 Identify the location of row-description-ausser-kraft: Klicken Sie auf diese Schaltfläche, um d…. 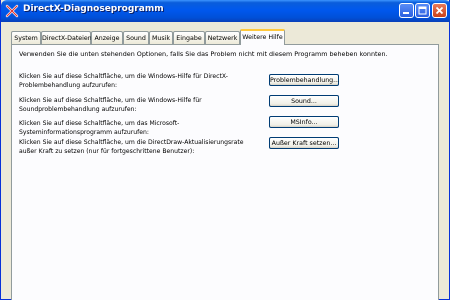
(131, 147).